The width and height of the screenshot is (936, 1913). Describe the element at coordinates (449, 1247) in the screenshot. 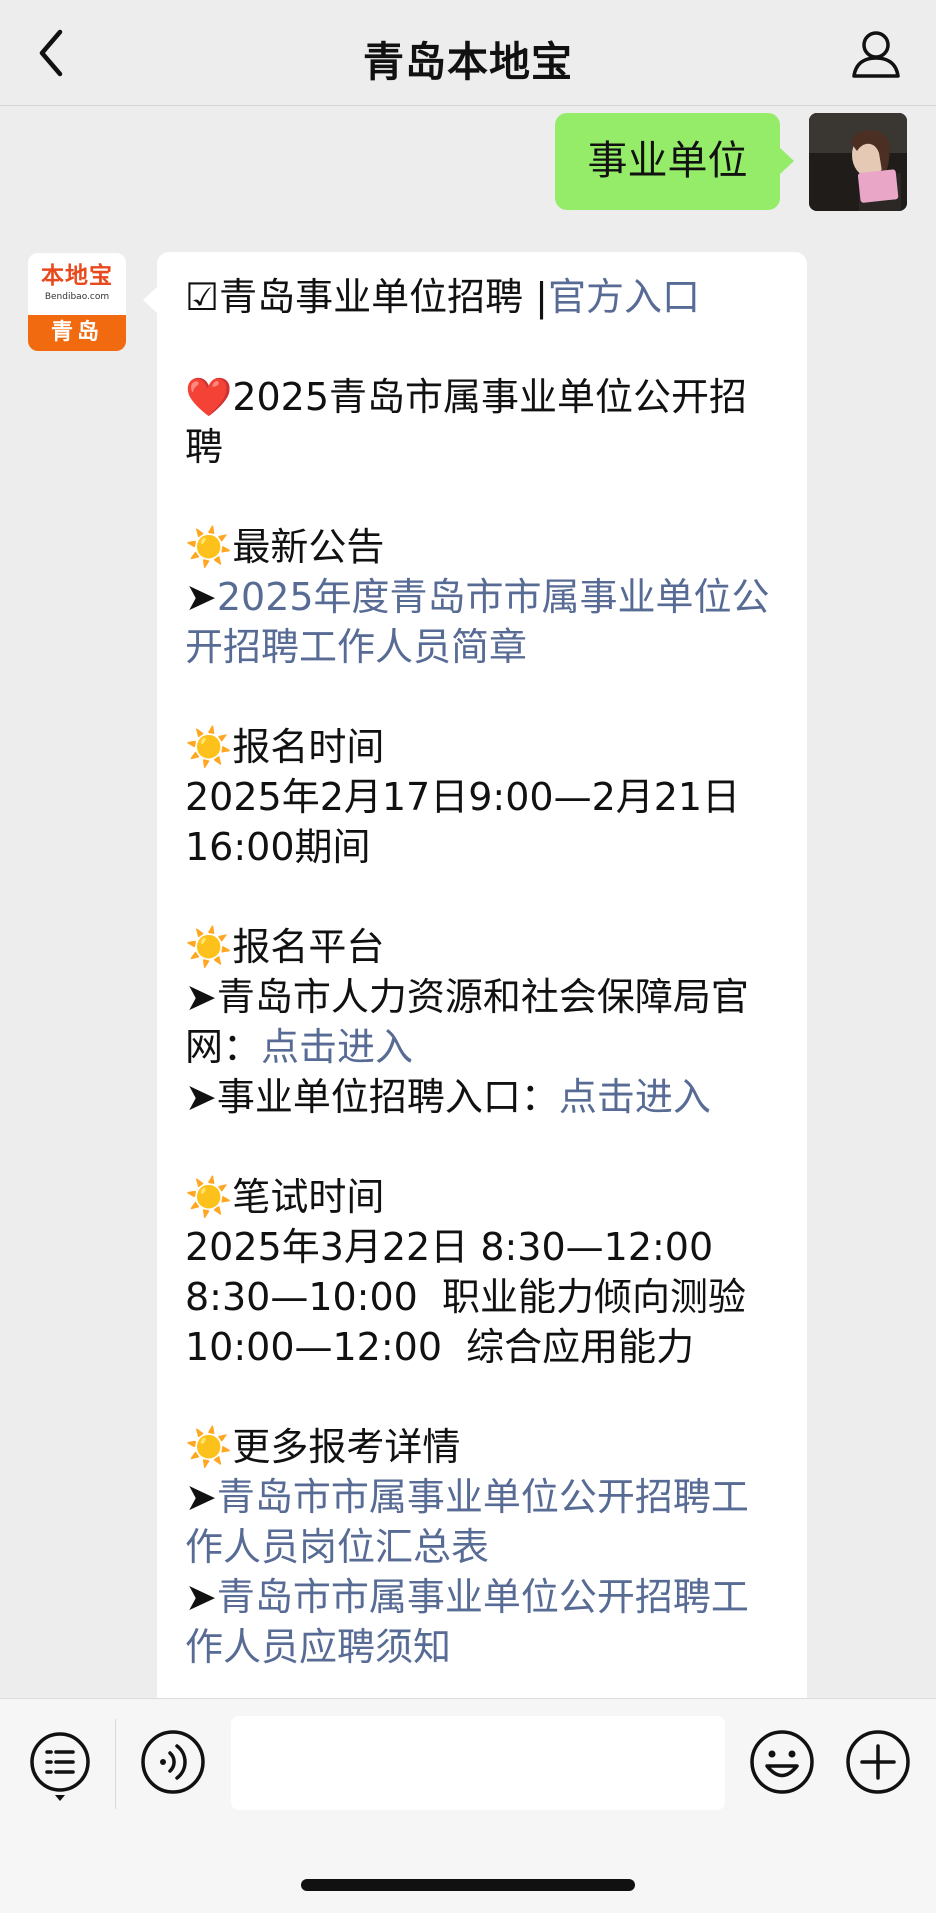

I see `exam-time-line: 2025年3月22日 8:30—12:00` at that location.